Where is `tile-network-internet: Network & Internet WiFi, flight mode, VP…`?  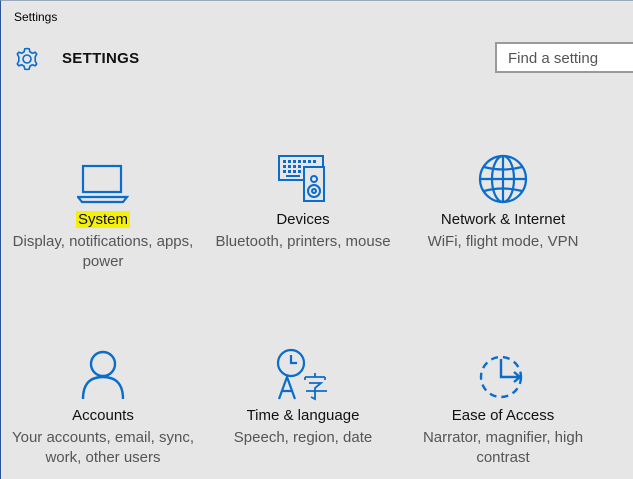 tile-network-internet: Network & Internet WiFi, flight mode, VP… is located at coordinates (503, 200).